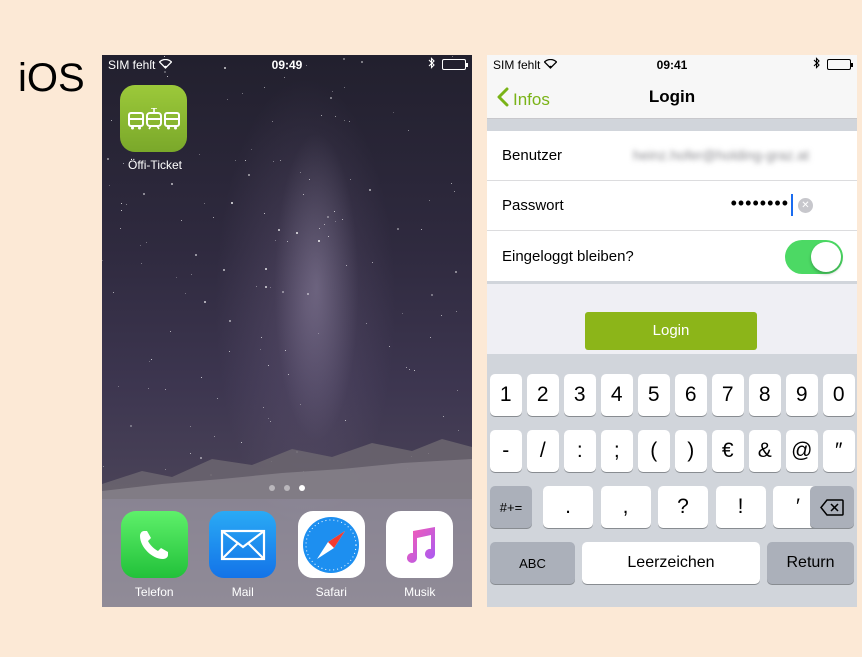 This screenshot has height=657, width=862. I want to click on password-row: Passwort •••••••• ✕, so click(672, 206).